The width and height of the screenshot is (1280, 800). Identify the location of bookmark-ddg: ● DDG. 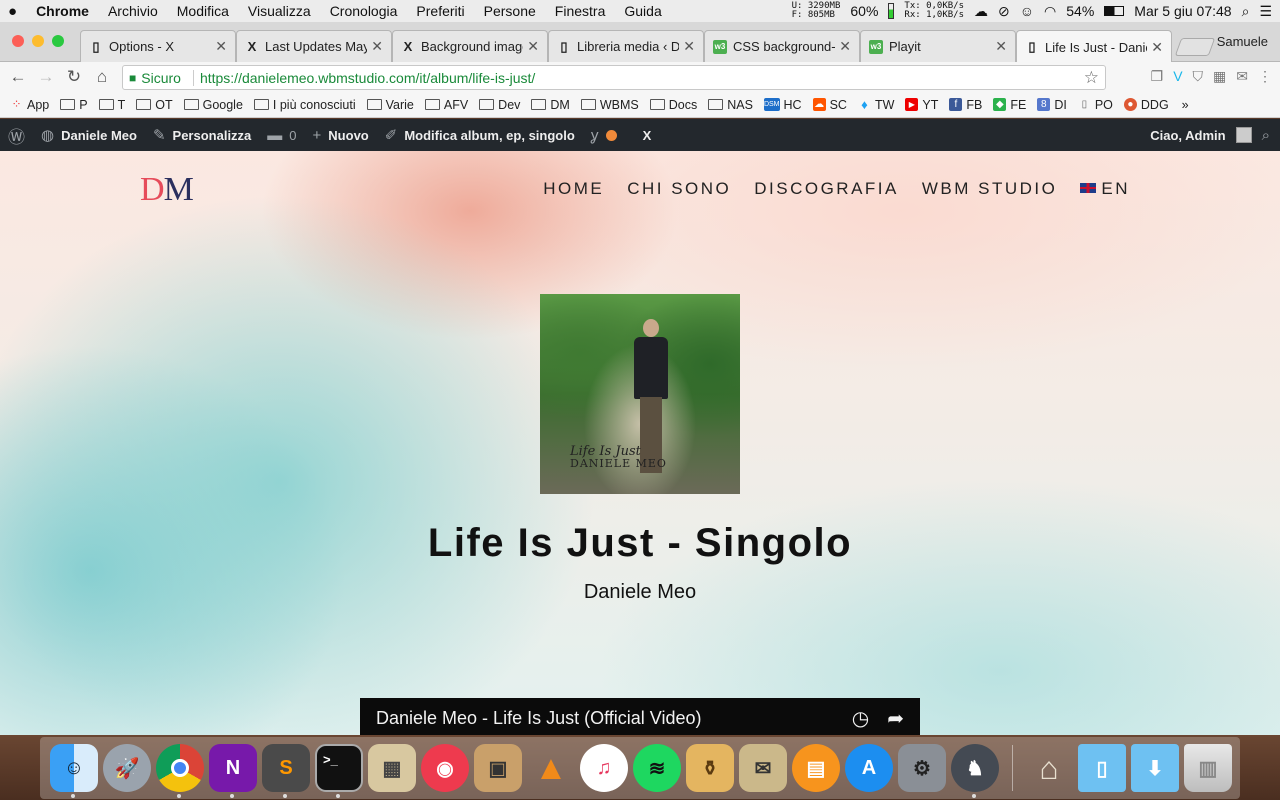
(1146, 105).